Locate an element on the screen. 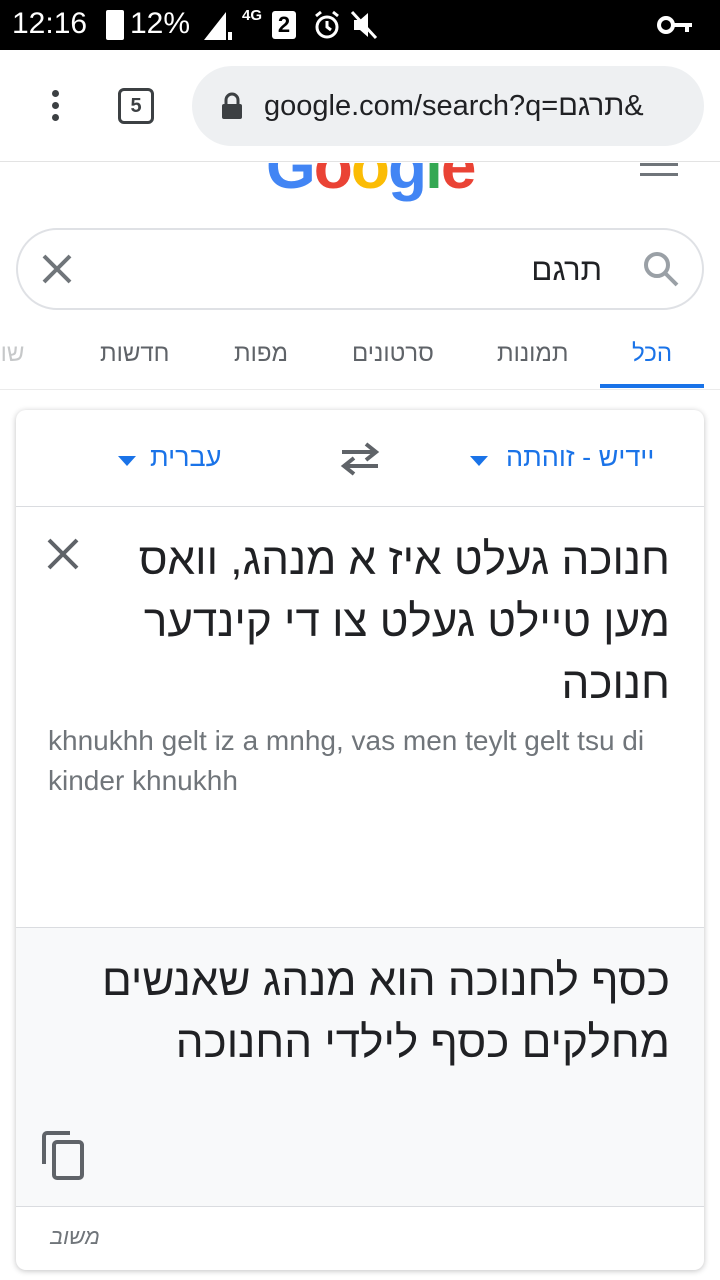 This screenshot has width=720, height=1280. battery-icon is located at coordinates (115, 25).